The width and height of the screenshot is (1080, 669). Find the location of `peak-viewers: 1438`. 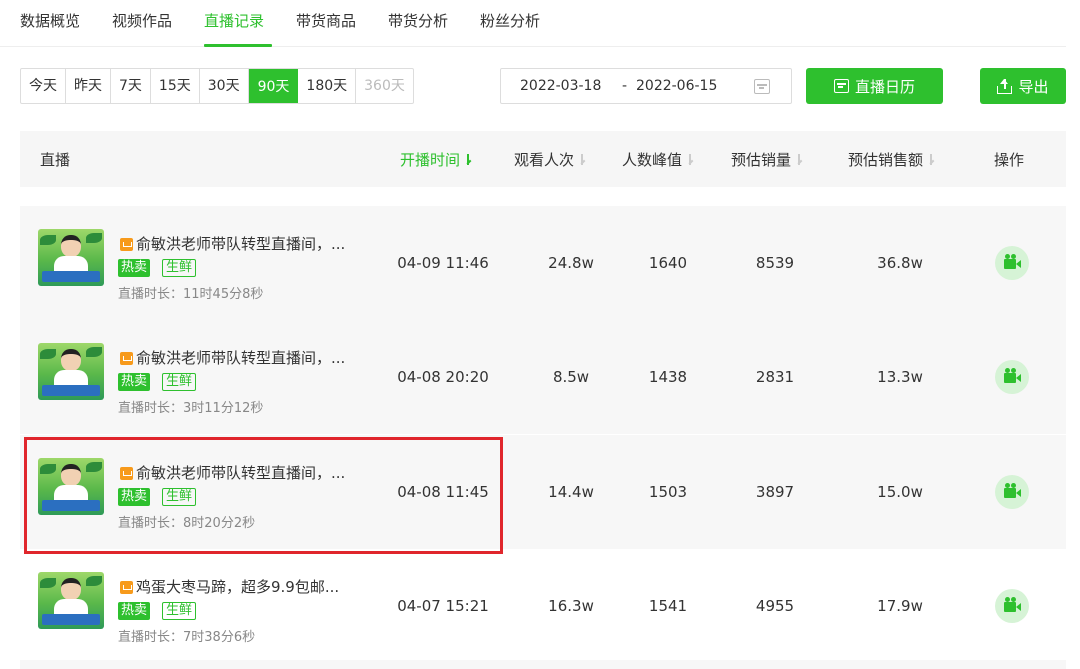

peak-viewers: 1438 is located at coordinates (668, 377).